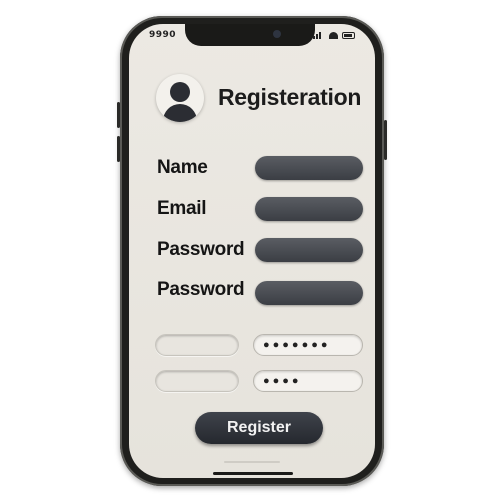 This screenshot has height=500, width=500. What do you see at coordinates (297, 345) in the screenshot?
I see `password-mask-1: ●●●●●●●` at bounding box center [297, 345].